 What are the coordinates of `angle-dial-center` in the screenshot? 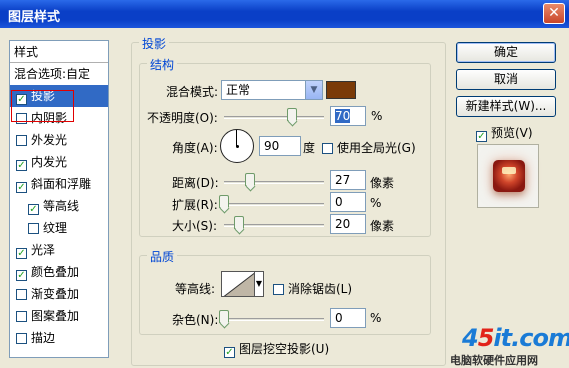 It's located at (237, 146).